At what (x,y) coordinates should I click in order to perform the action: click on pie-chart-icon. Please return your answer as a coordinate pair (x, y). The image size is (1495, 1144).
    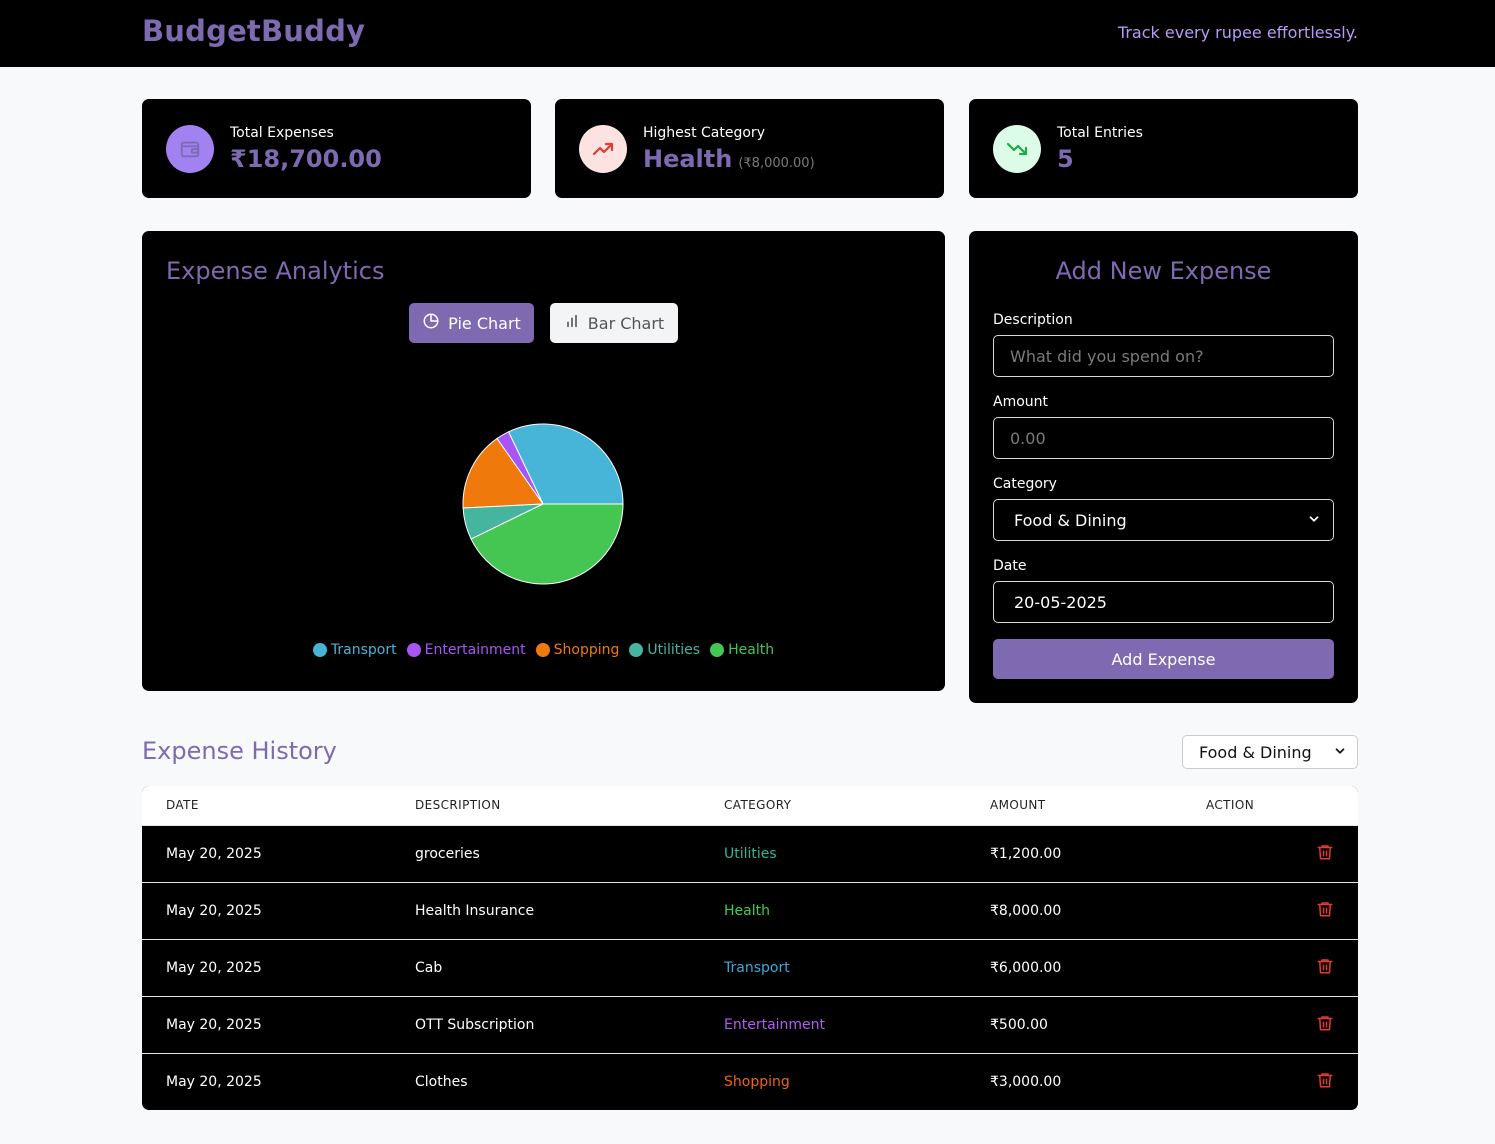
    Looking at the image, I should click on (431, 323).